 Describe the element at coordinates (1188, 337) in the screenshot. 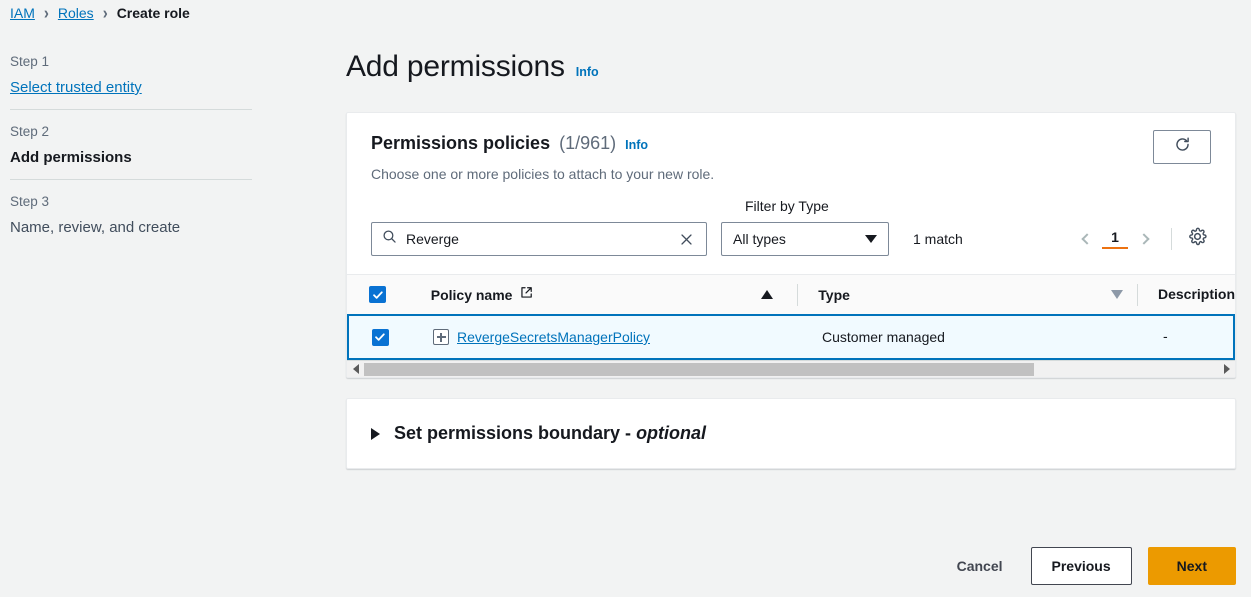

I see `row-description-cell: -` at that location.